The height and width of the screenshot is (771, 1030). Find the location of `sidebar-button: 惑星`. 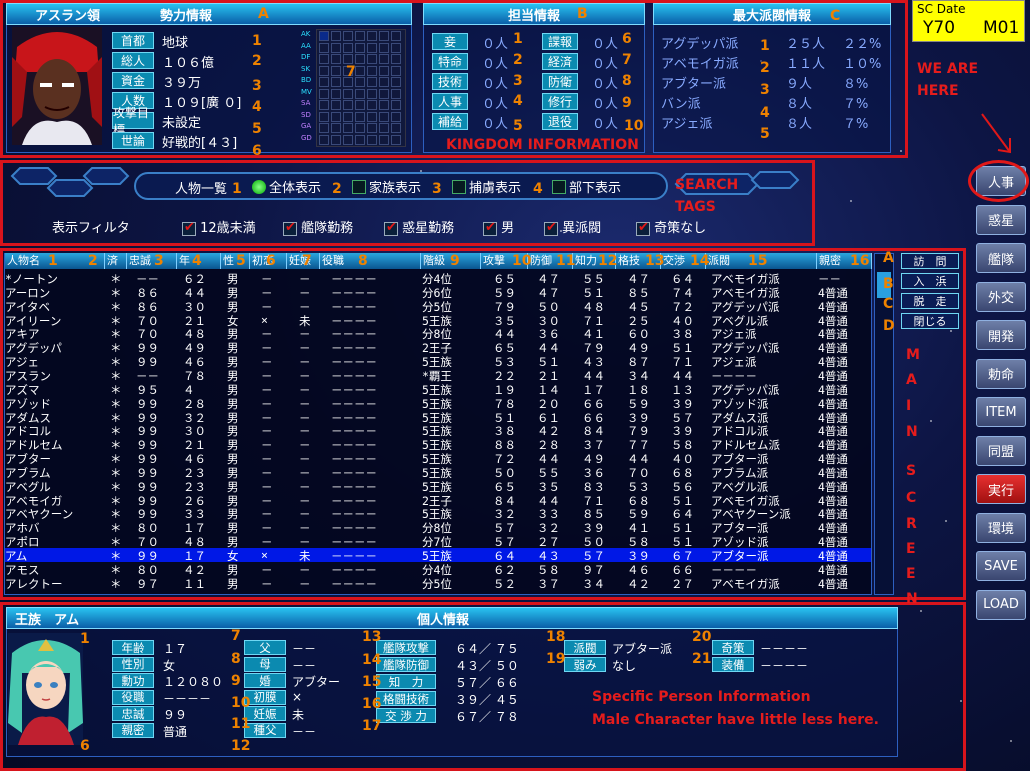

sidebar-button: 惑星 is located at coordinates (1001, 219).